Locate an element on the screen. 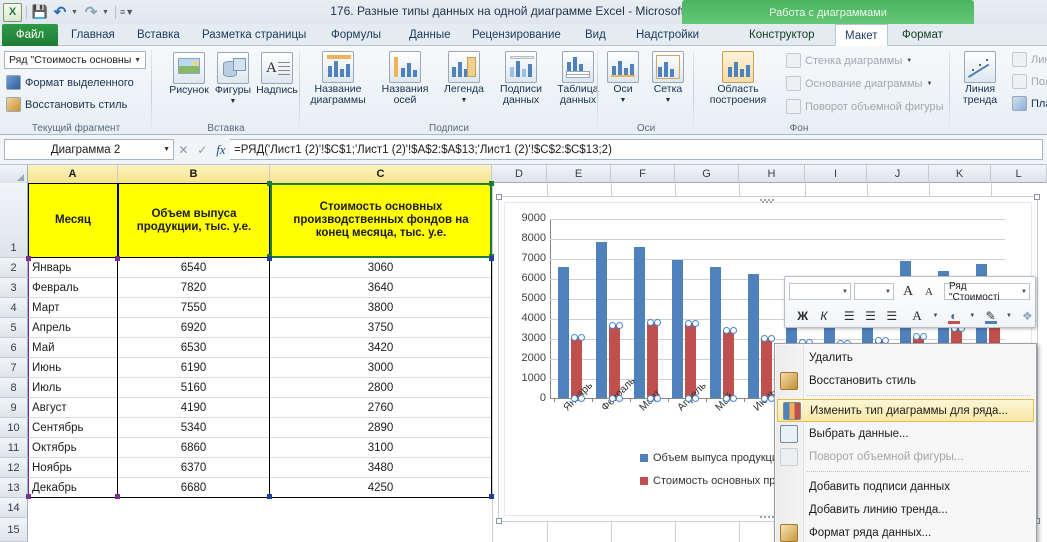 The width and height of the screenshot is (1047, 542). menu-item-reset-style: Восстановить стиль is located at coordinates (905, 380).